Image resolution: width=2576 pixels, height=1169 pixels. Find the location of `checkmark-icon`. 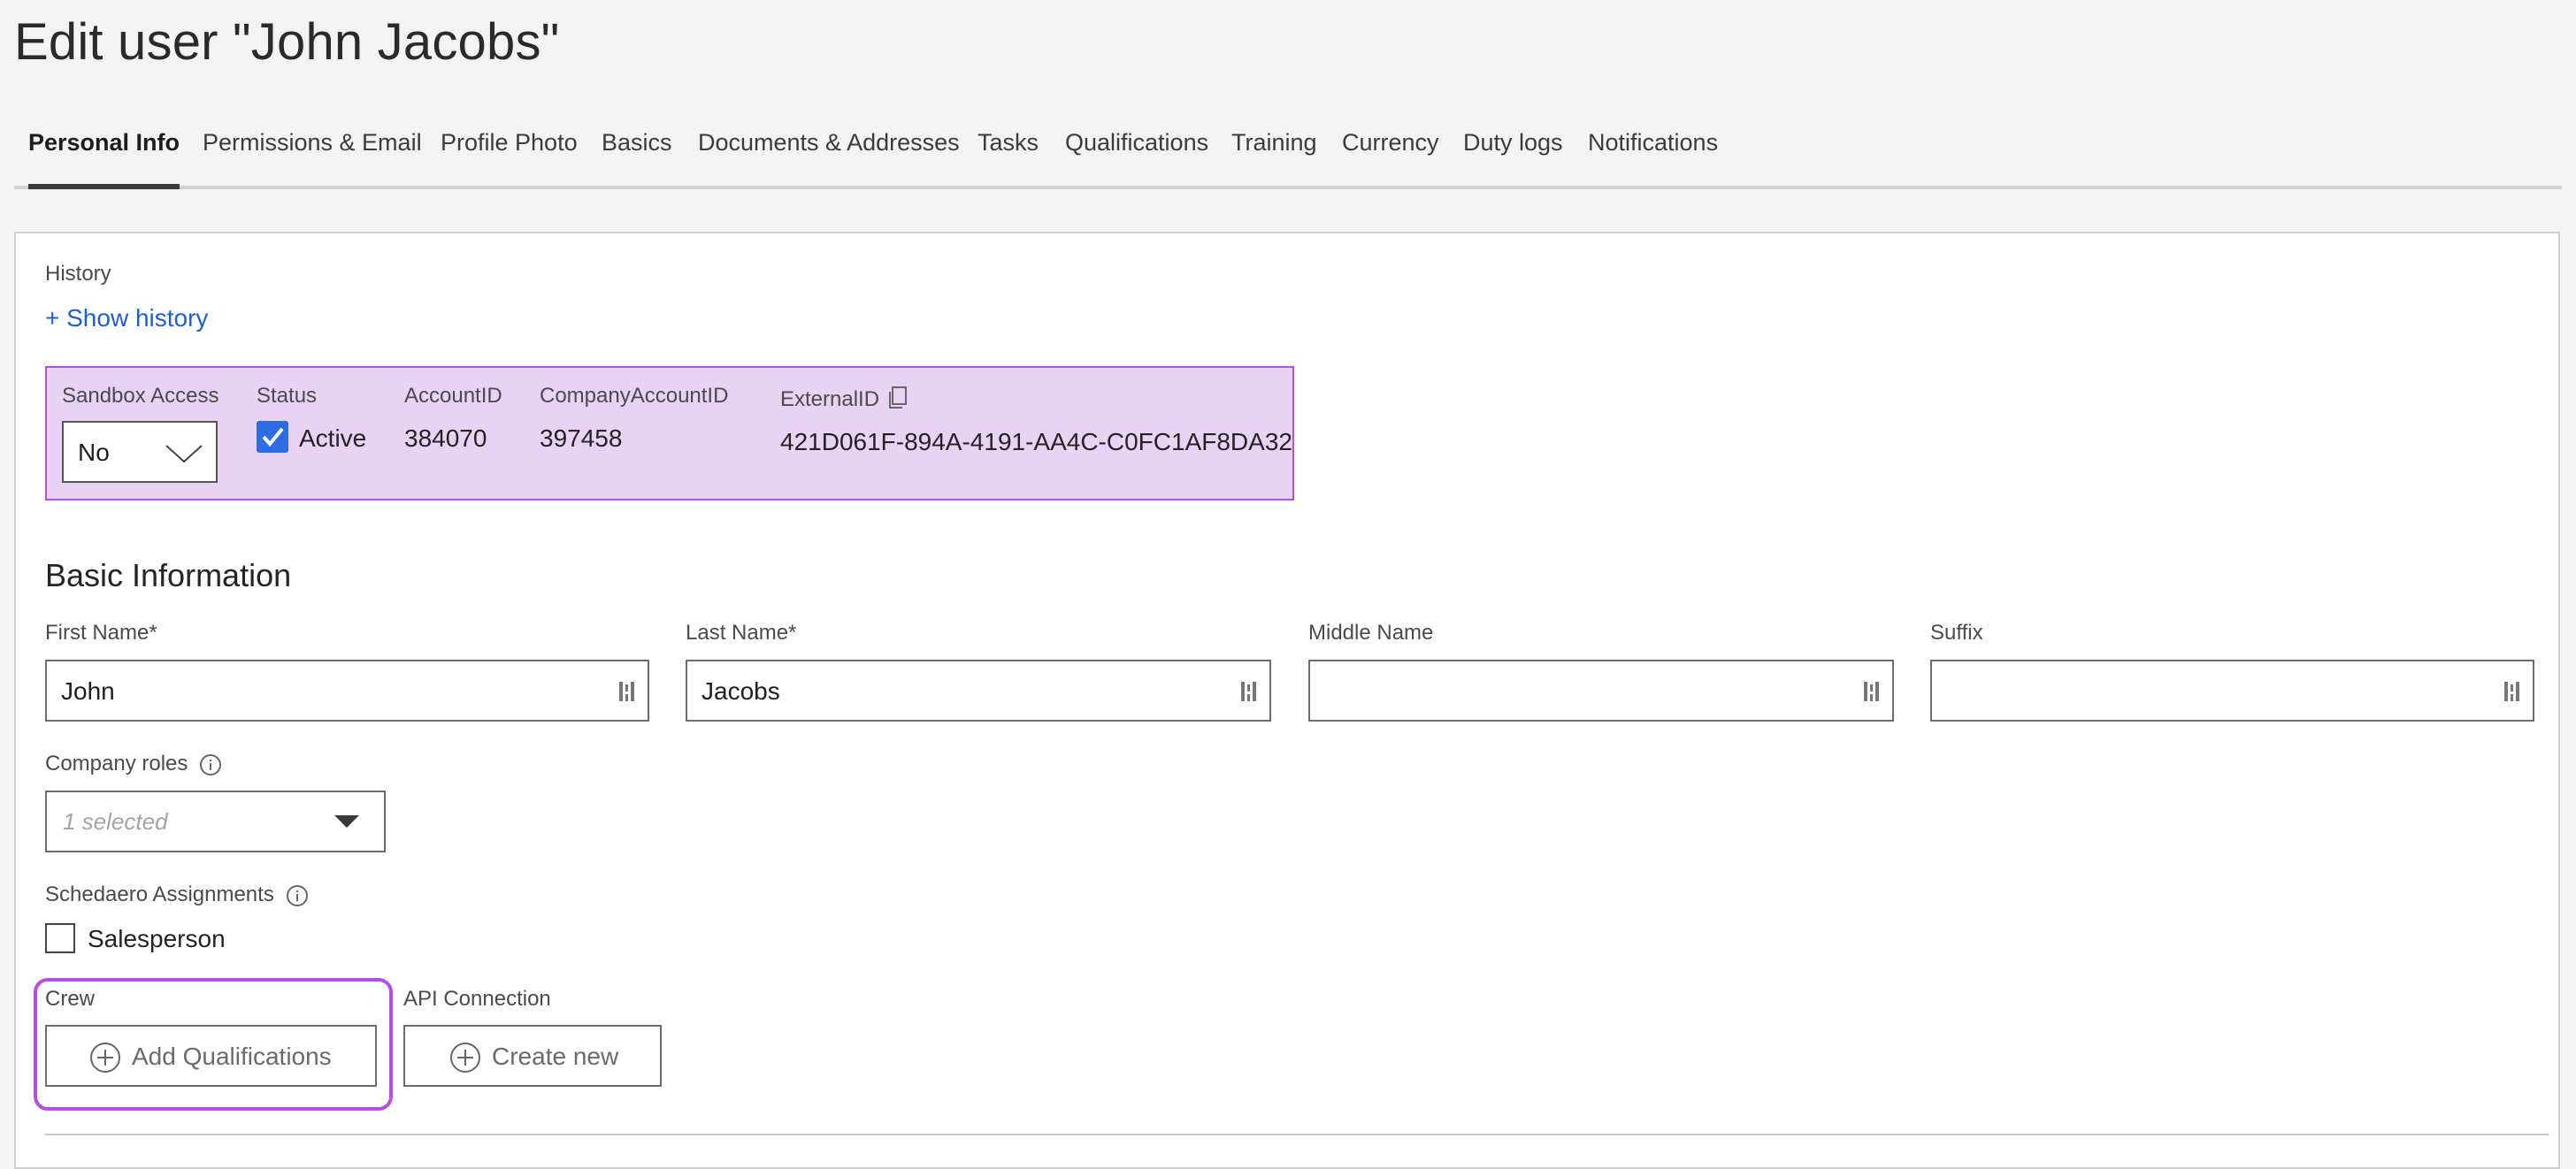

checkmark-icon is located at coordinates (273, 437).